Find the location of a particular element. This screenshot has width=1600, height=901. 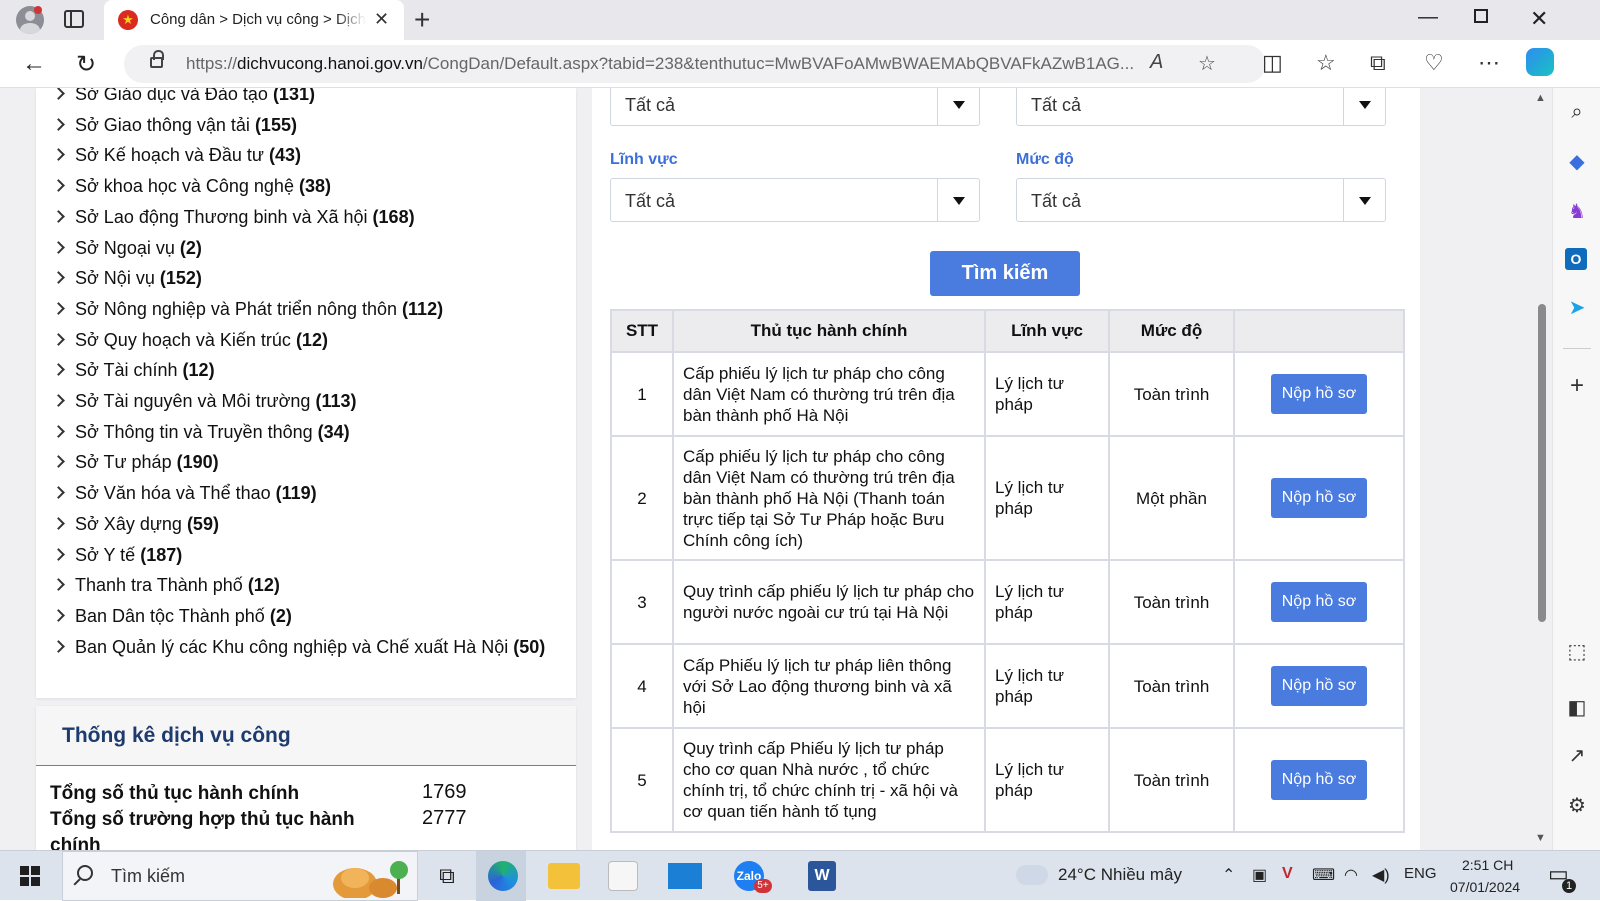

agency-name: Sở khoa học và Công nghệ is located at coordinates (184, 186).